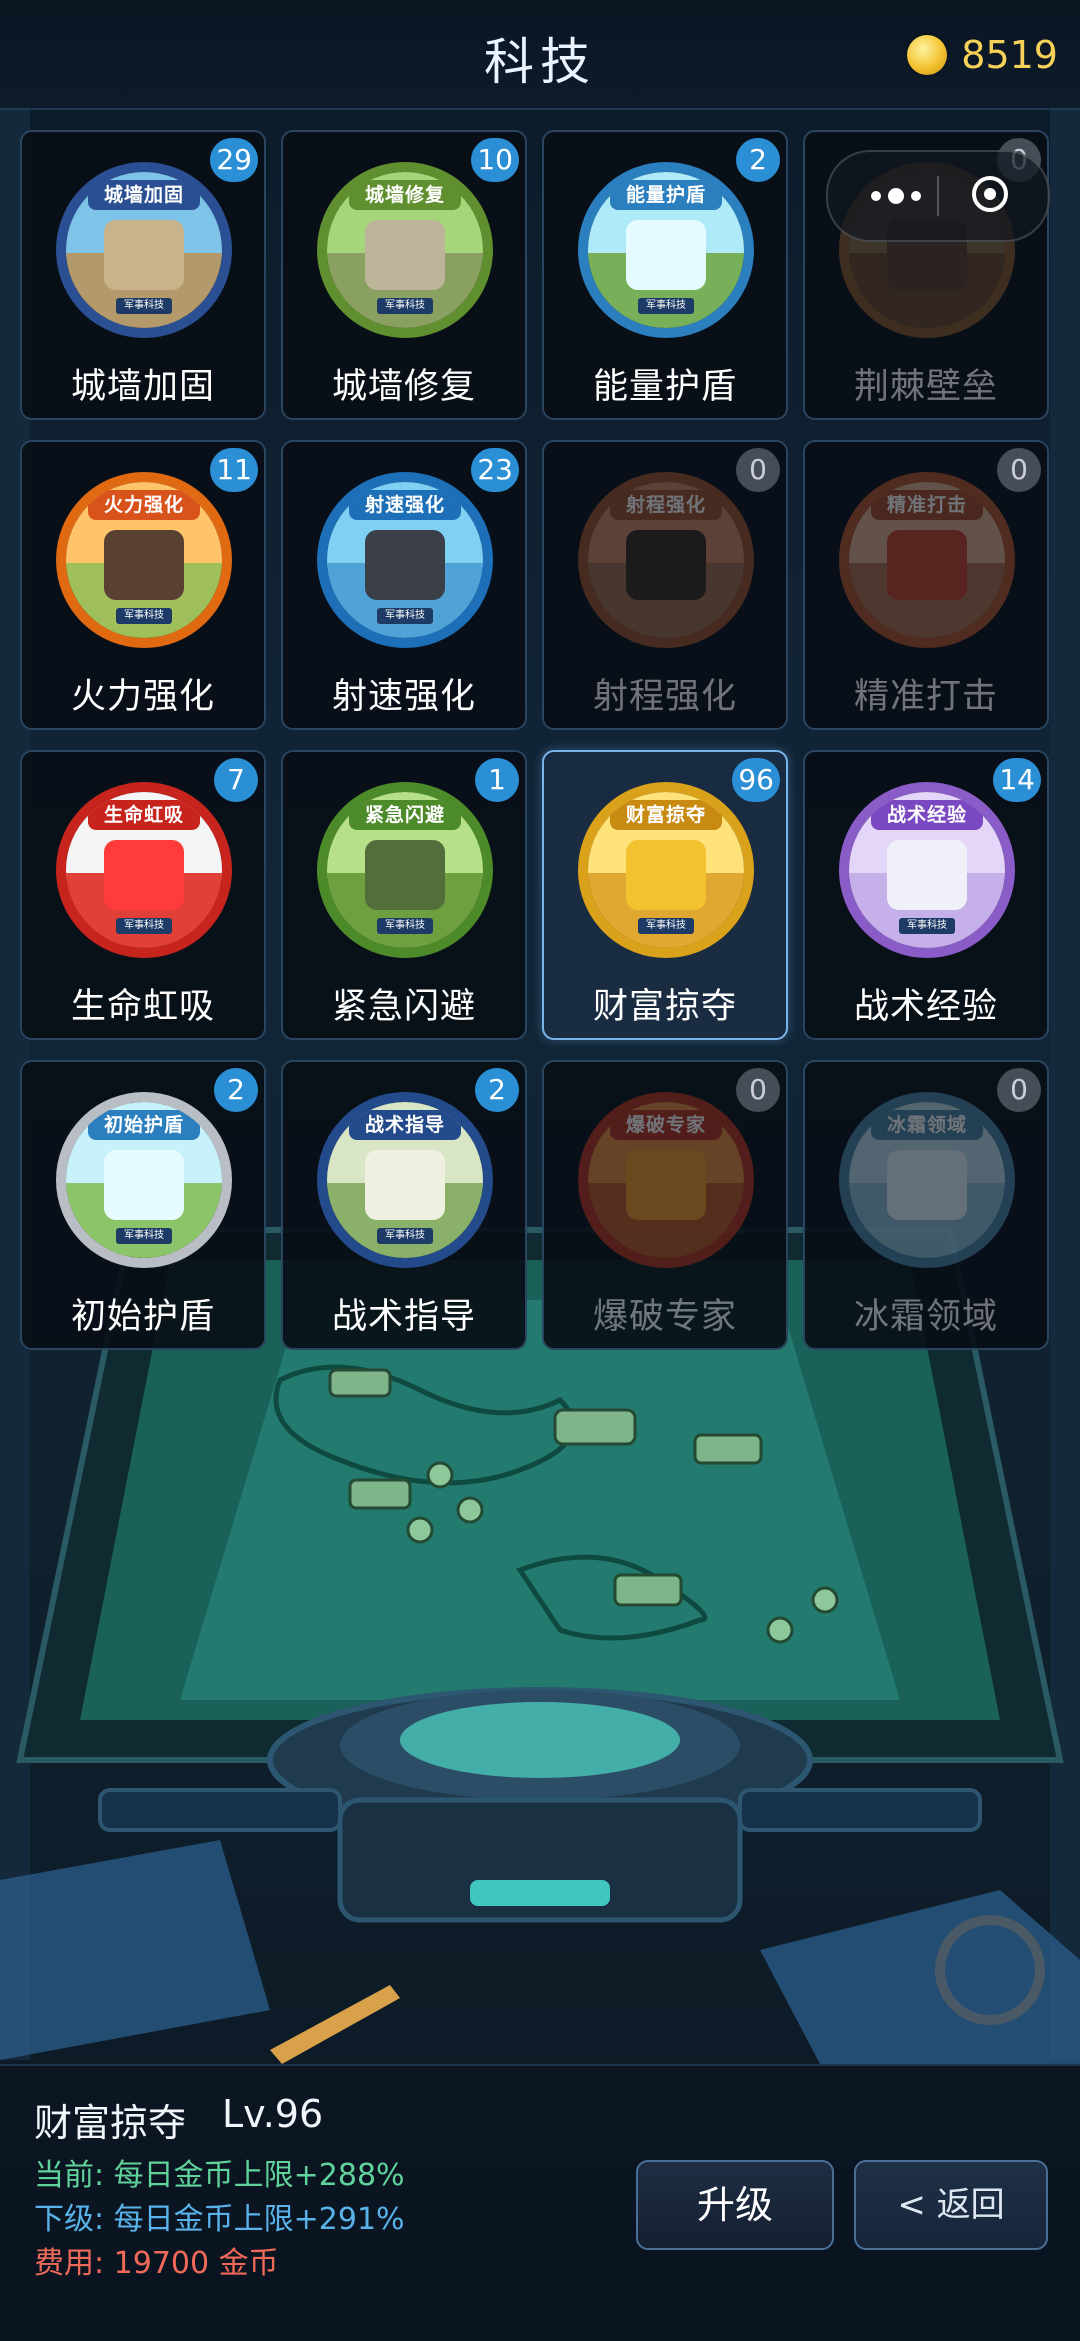 The width and height of the screenshot is (1080, 2341). I want to click on initshield-emblem-icon, so click(144, 1185).